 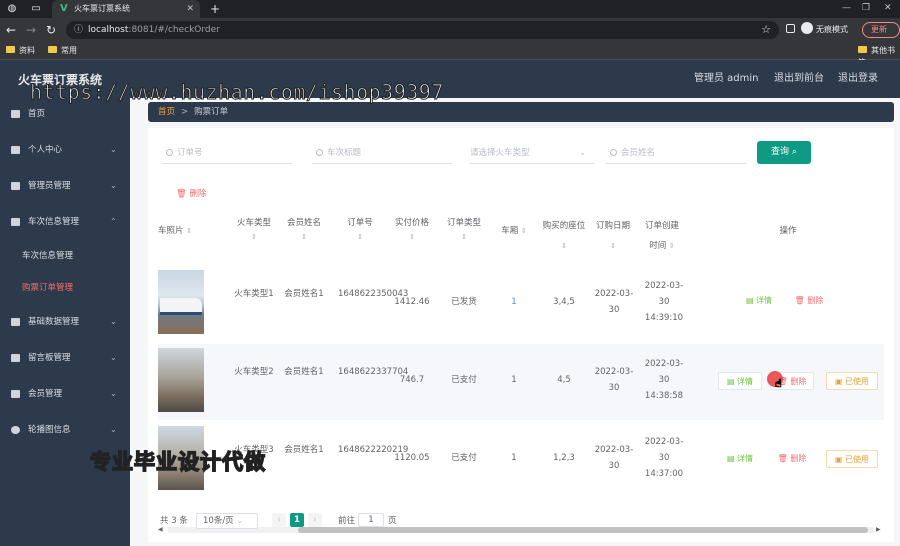 I want to click on col-header-seats: 购买的座位 ⇕, so click(x=564, y=240).